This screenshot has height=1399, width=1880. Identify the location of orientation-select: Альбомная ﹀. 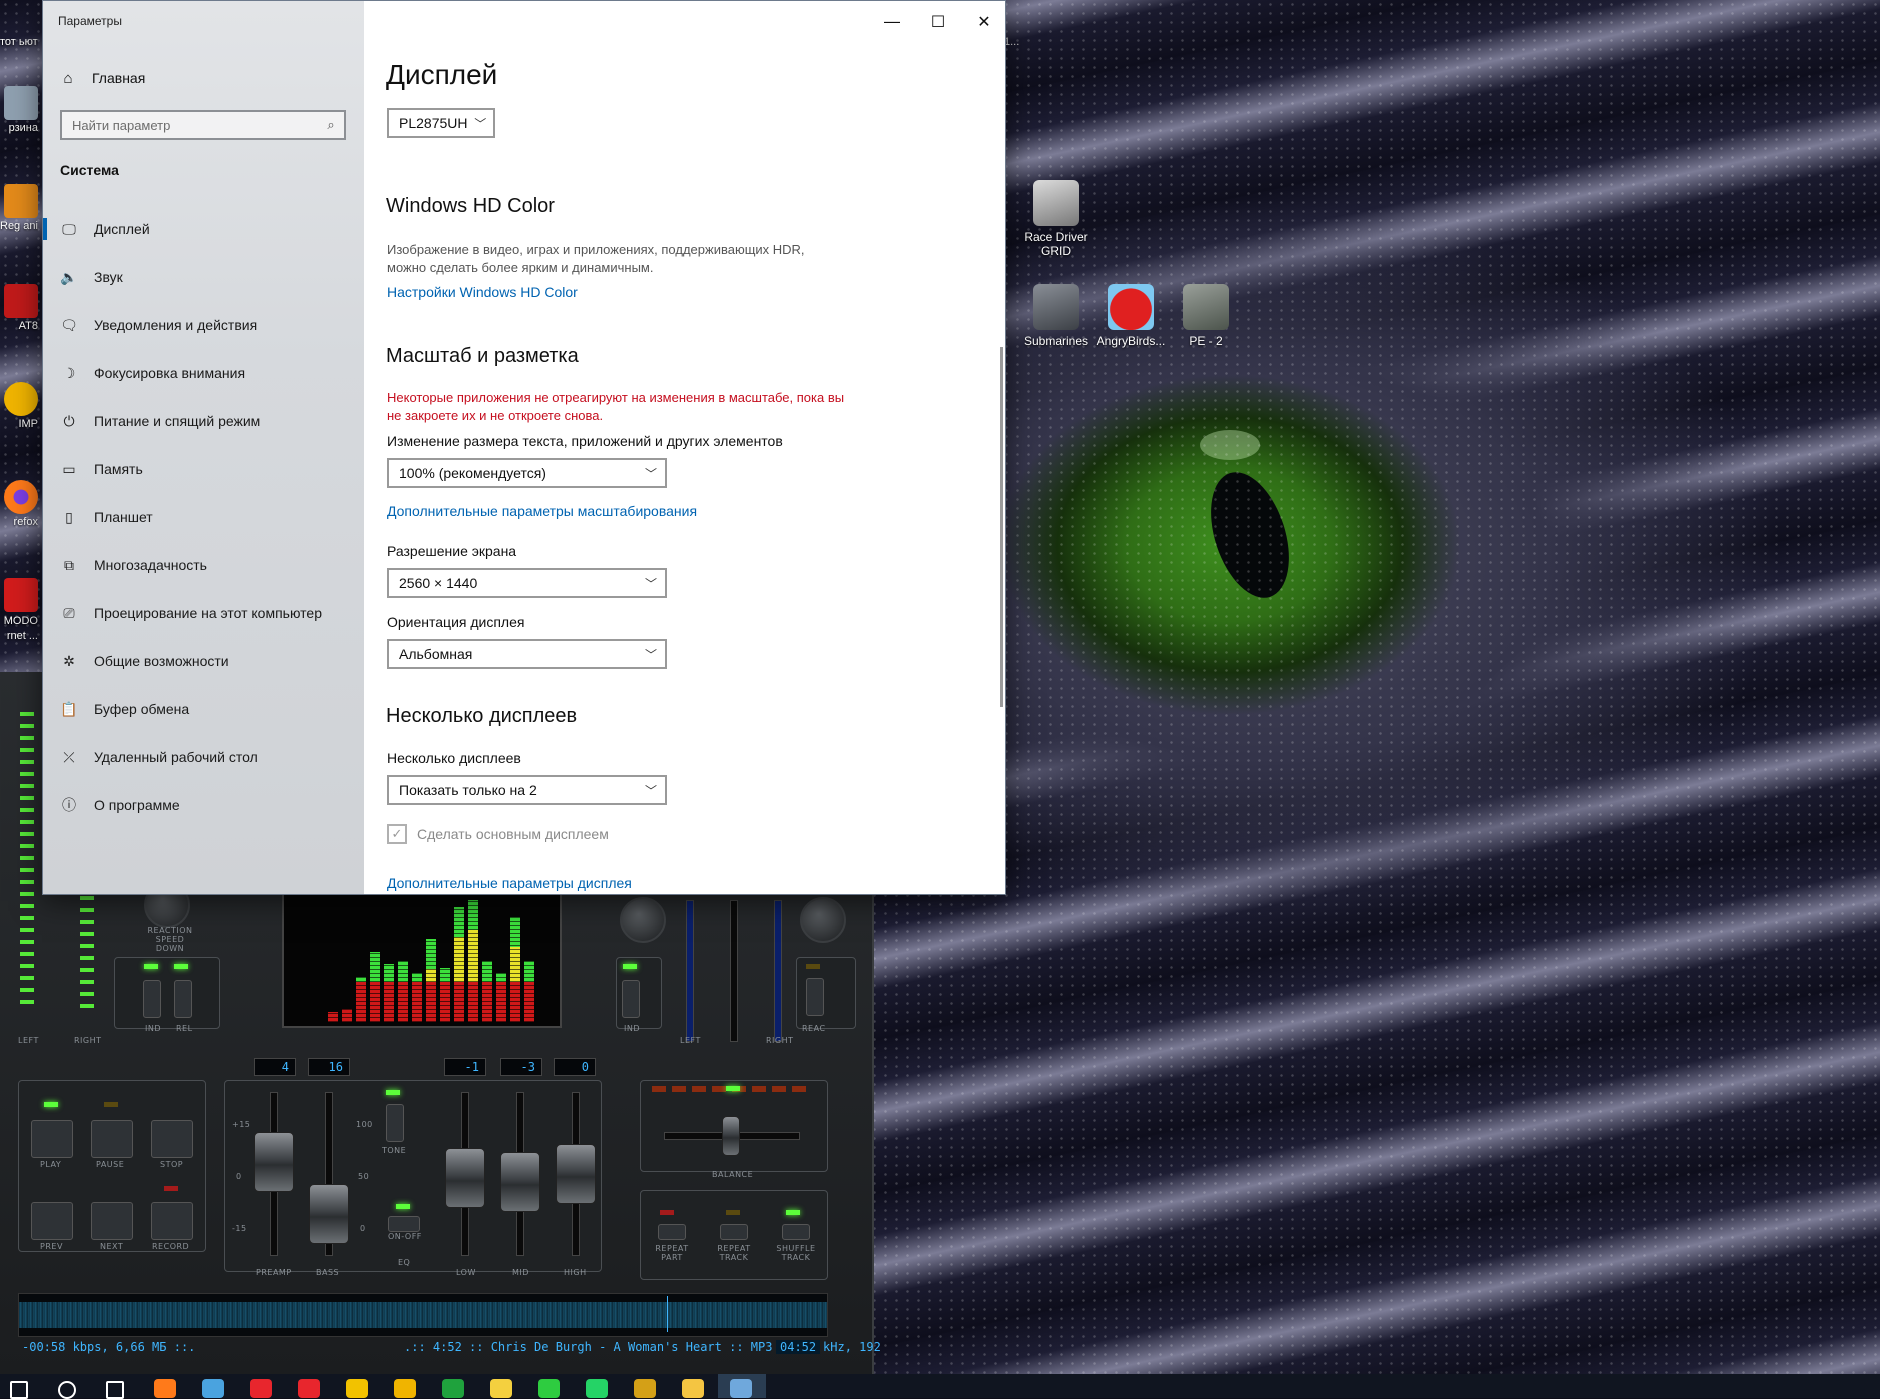
(527, 654).